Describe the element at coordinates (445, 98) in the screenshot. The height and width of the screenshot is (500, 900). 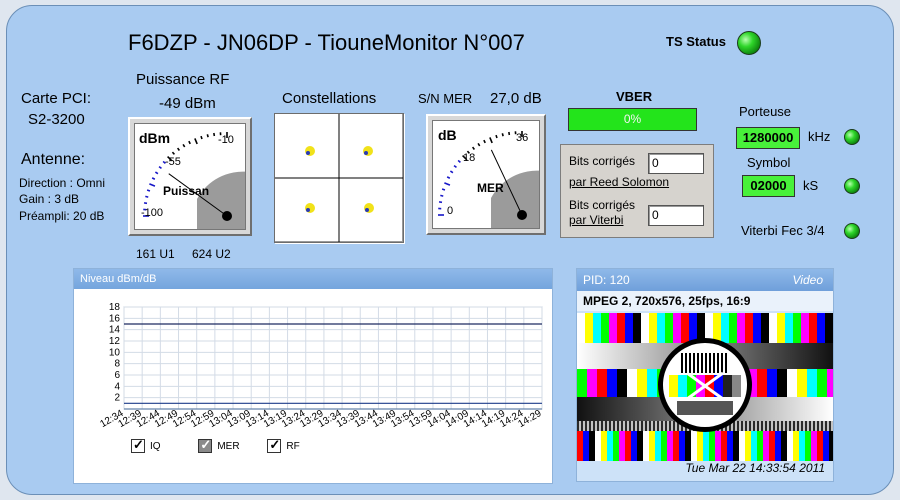
I see `mer-meter-title: S/N MER` at that location.